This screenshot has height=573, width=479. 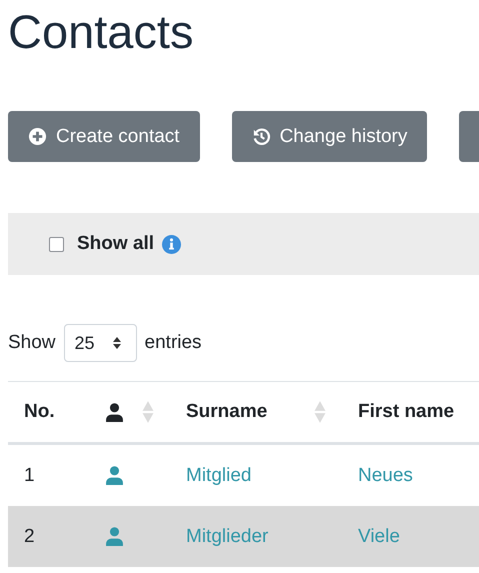 I want to click on page-title: Contacts, so click(x=101, y=32).